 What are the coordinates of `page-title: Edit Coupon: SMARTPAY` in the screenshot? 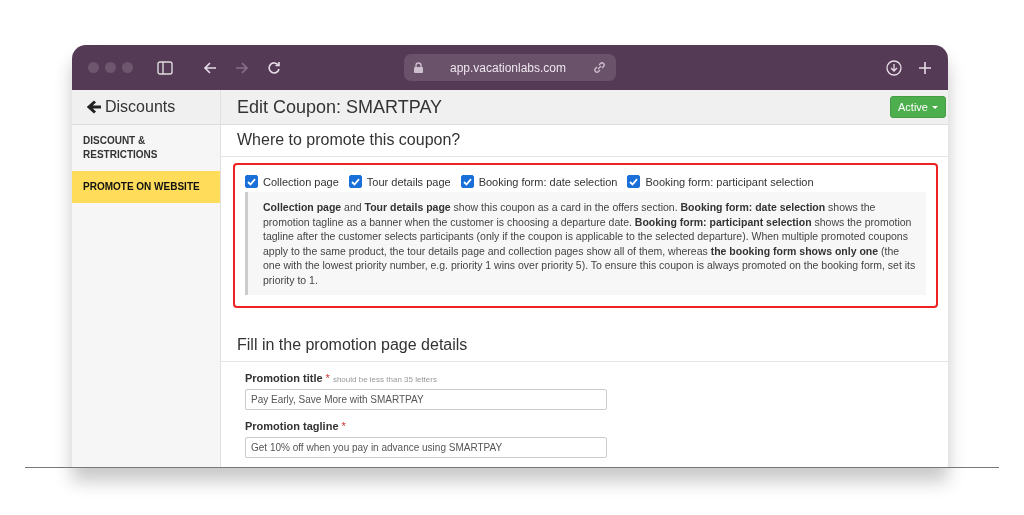 It's located at (340, 107).